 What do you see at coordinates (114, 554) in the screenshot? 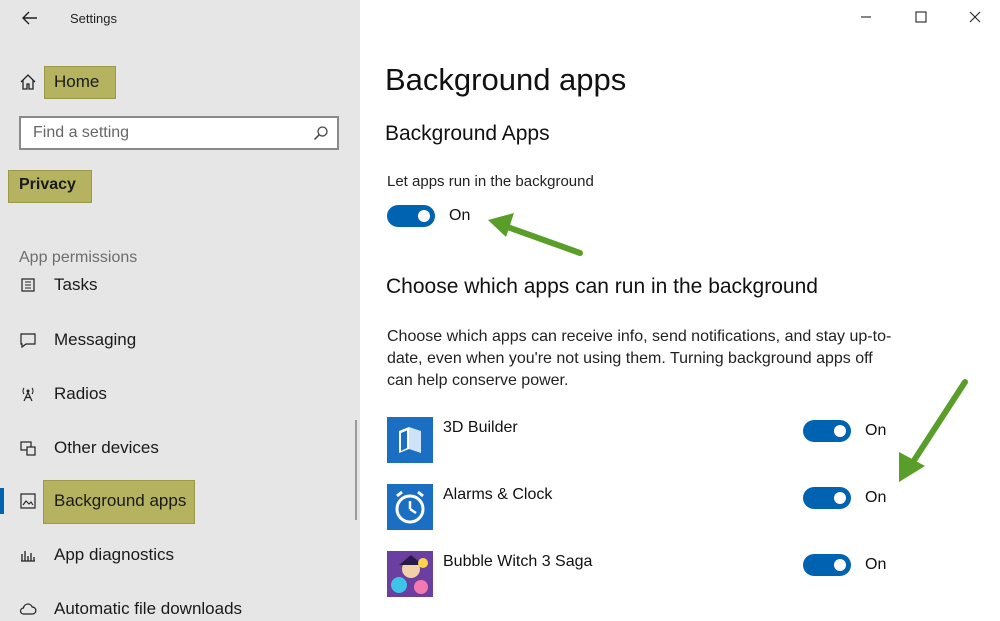
I see `sidebar-item-label: App diagnostics` at bounding box center [114, 554].